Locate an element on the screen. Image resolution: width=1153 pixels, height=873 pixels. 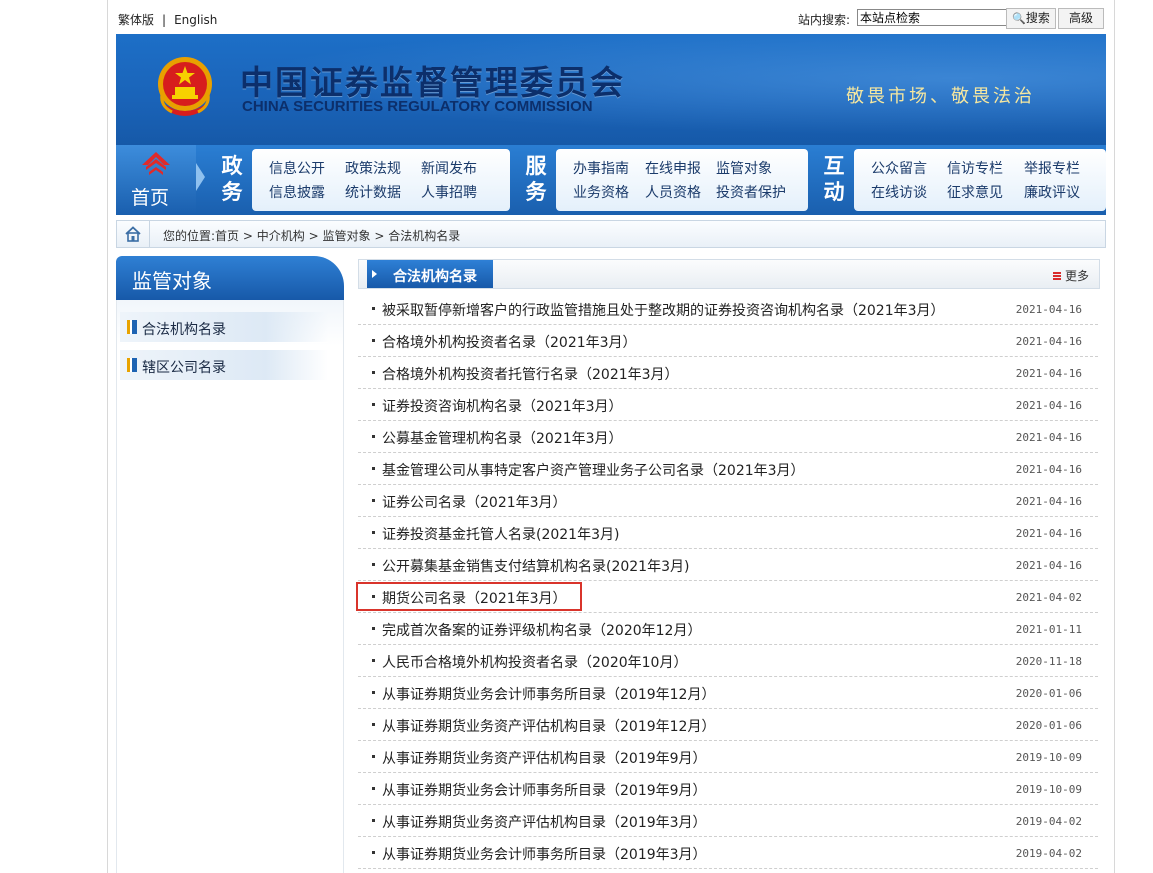
list-item-title-link: 人民币合格境外机构投资者名录（2020年10月） is located at coordinates (534, 662).